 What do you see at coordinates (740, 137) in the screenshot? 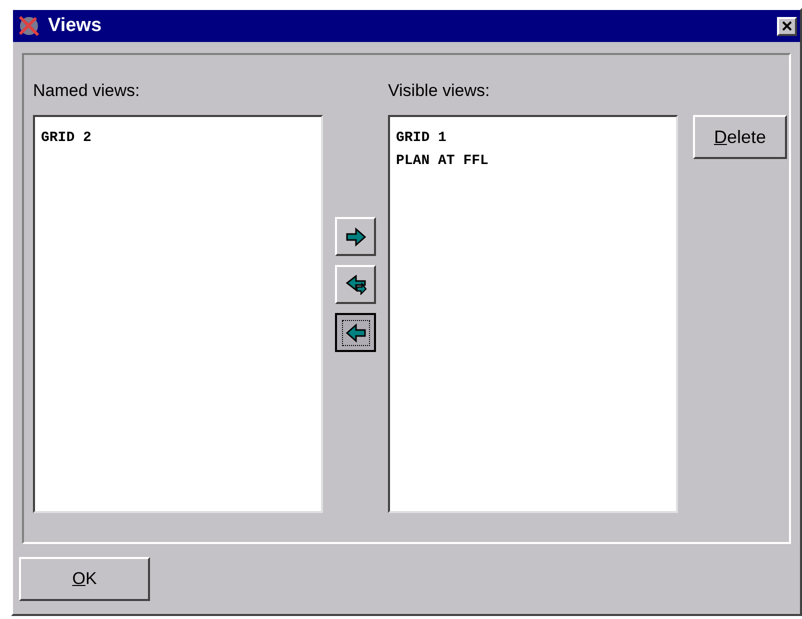
I see `delete-button: Delete` at bounding box center [740, 137].